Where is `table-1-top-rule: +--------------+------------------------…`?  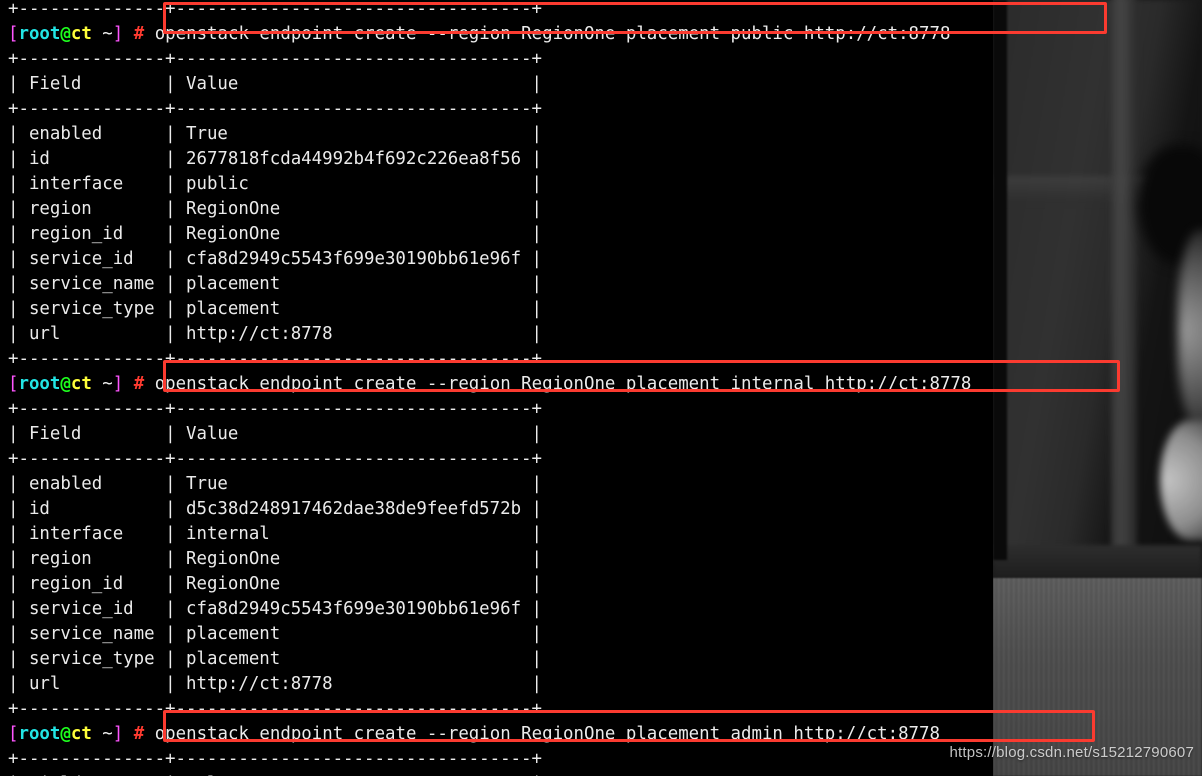 table-1-top-rule: +--------------+------------------------… is located at coordinates (275, 59).